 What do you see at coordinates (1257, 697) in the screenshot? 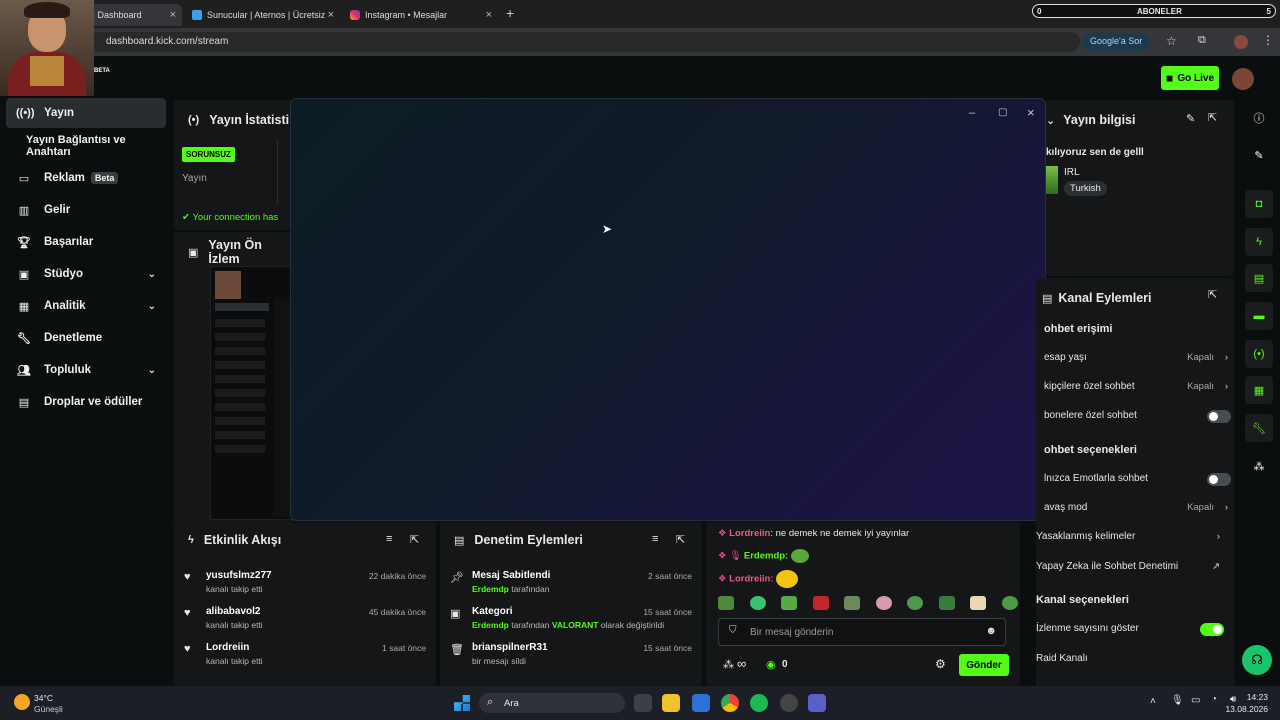
I see `clock-time: 14:23` at bounding box center [1257, 697].